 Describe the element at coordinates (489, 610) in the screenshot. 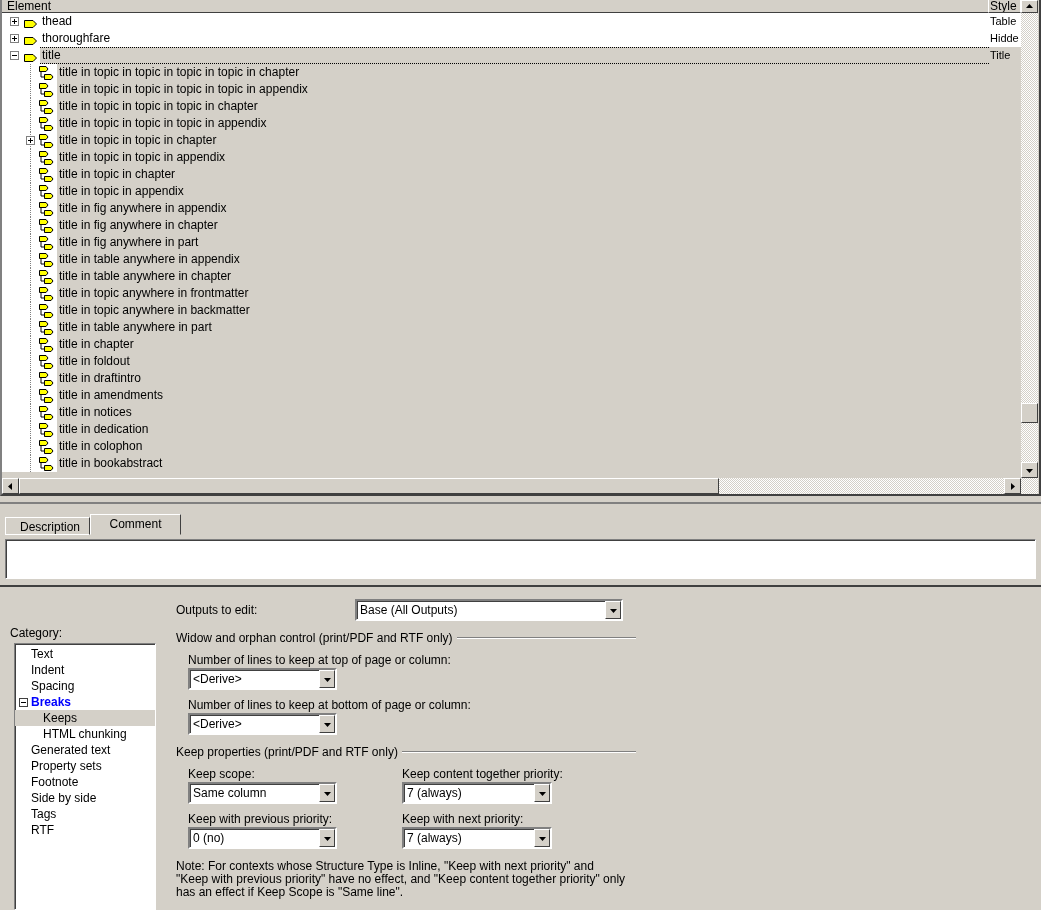

I see `outputs-dropdown: Base (All Outputs)` at that location.